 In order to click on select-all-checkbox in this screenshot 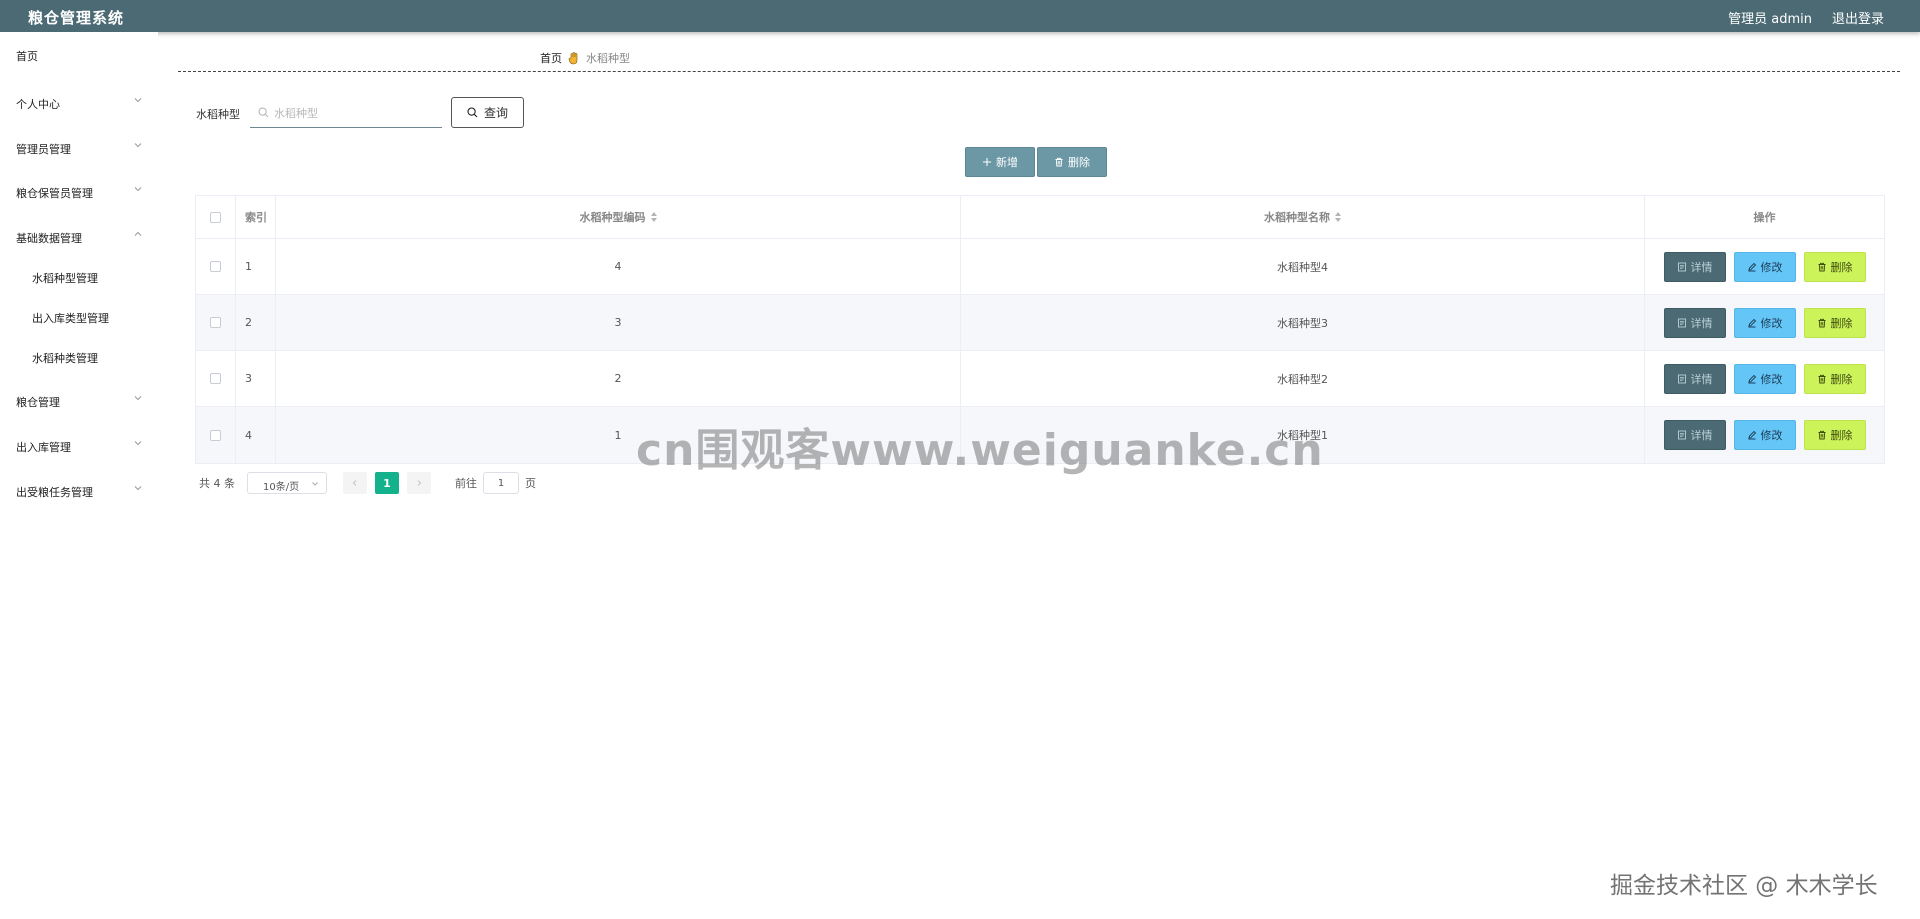, I will do `click(215, 217)`.